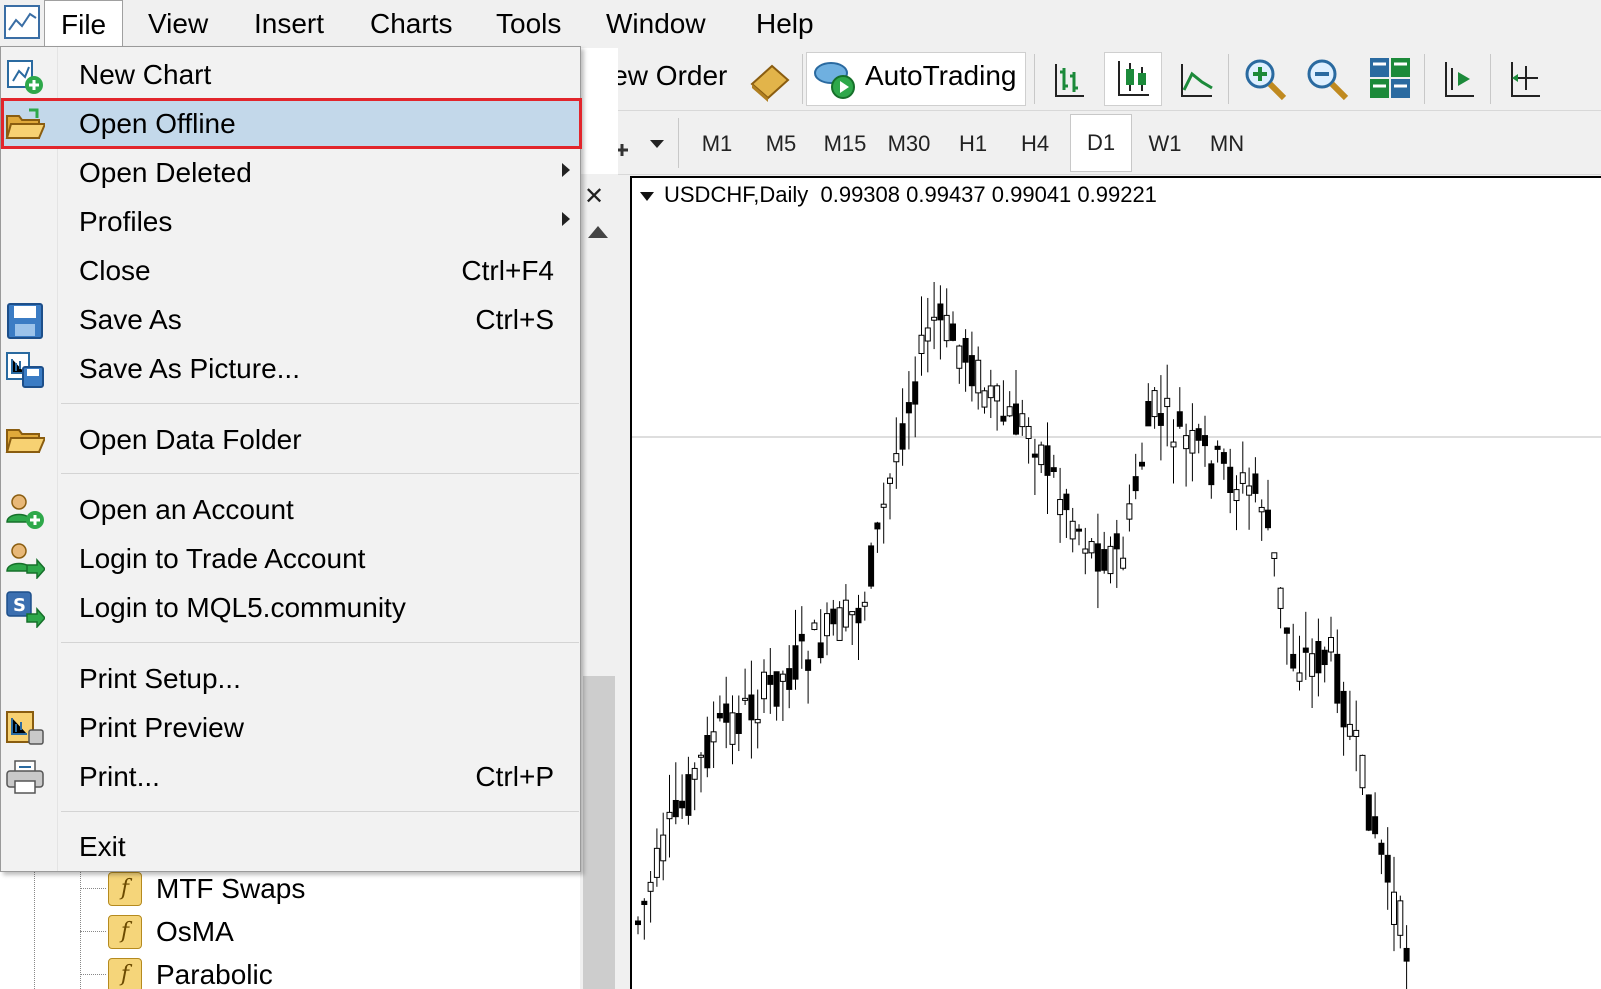 The image size is (1601, 989). Describe the element at coordinates (657, 144) in the screenshot. I see `chevron-down-icon` at that location.